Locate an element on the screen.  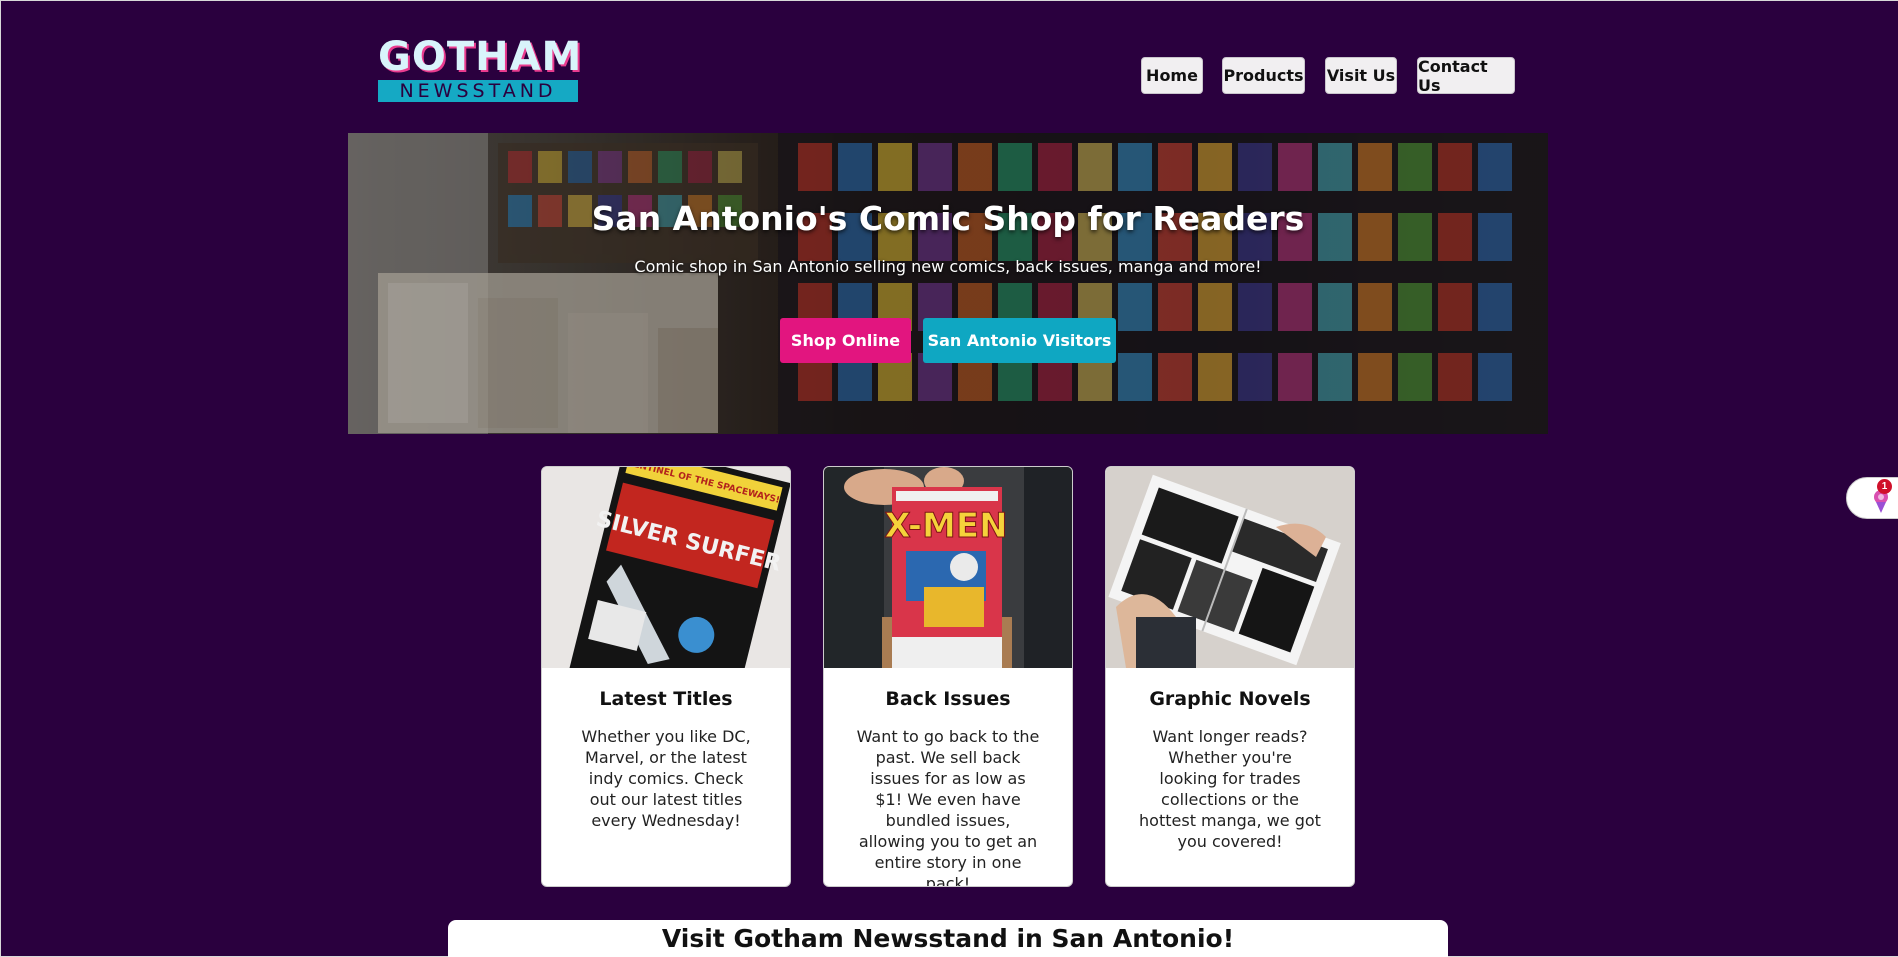
card-back-issues-image: X-MEN is located at coordinates (948, 567).